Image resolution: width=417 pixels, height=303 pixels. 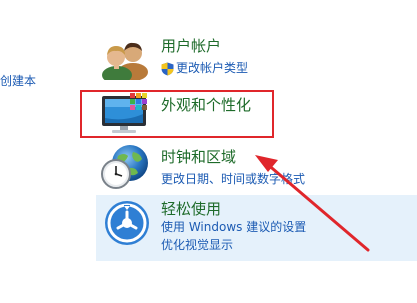 I want to click on user-accounts-title: 用户帐户, so click(x=191, y=46).